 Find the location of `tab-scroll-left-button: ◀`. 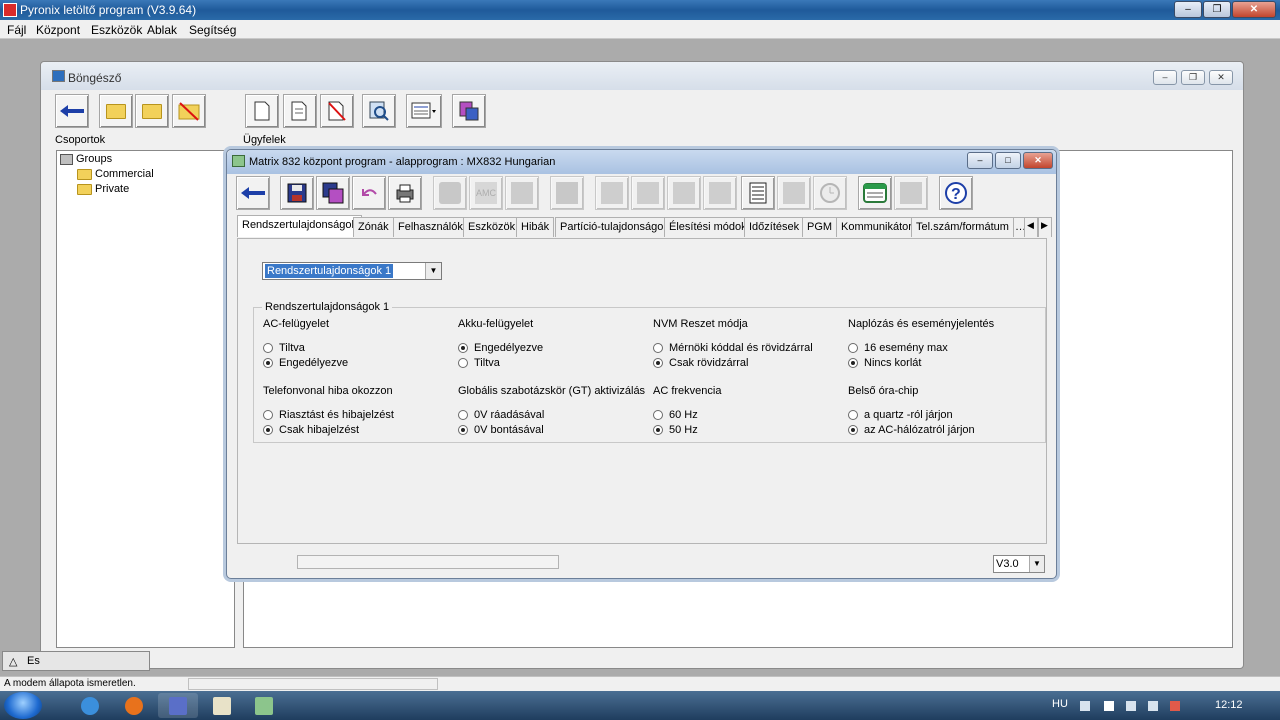

tab-scroll-left-button: ◀ is located at coordinates (1031, 227).